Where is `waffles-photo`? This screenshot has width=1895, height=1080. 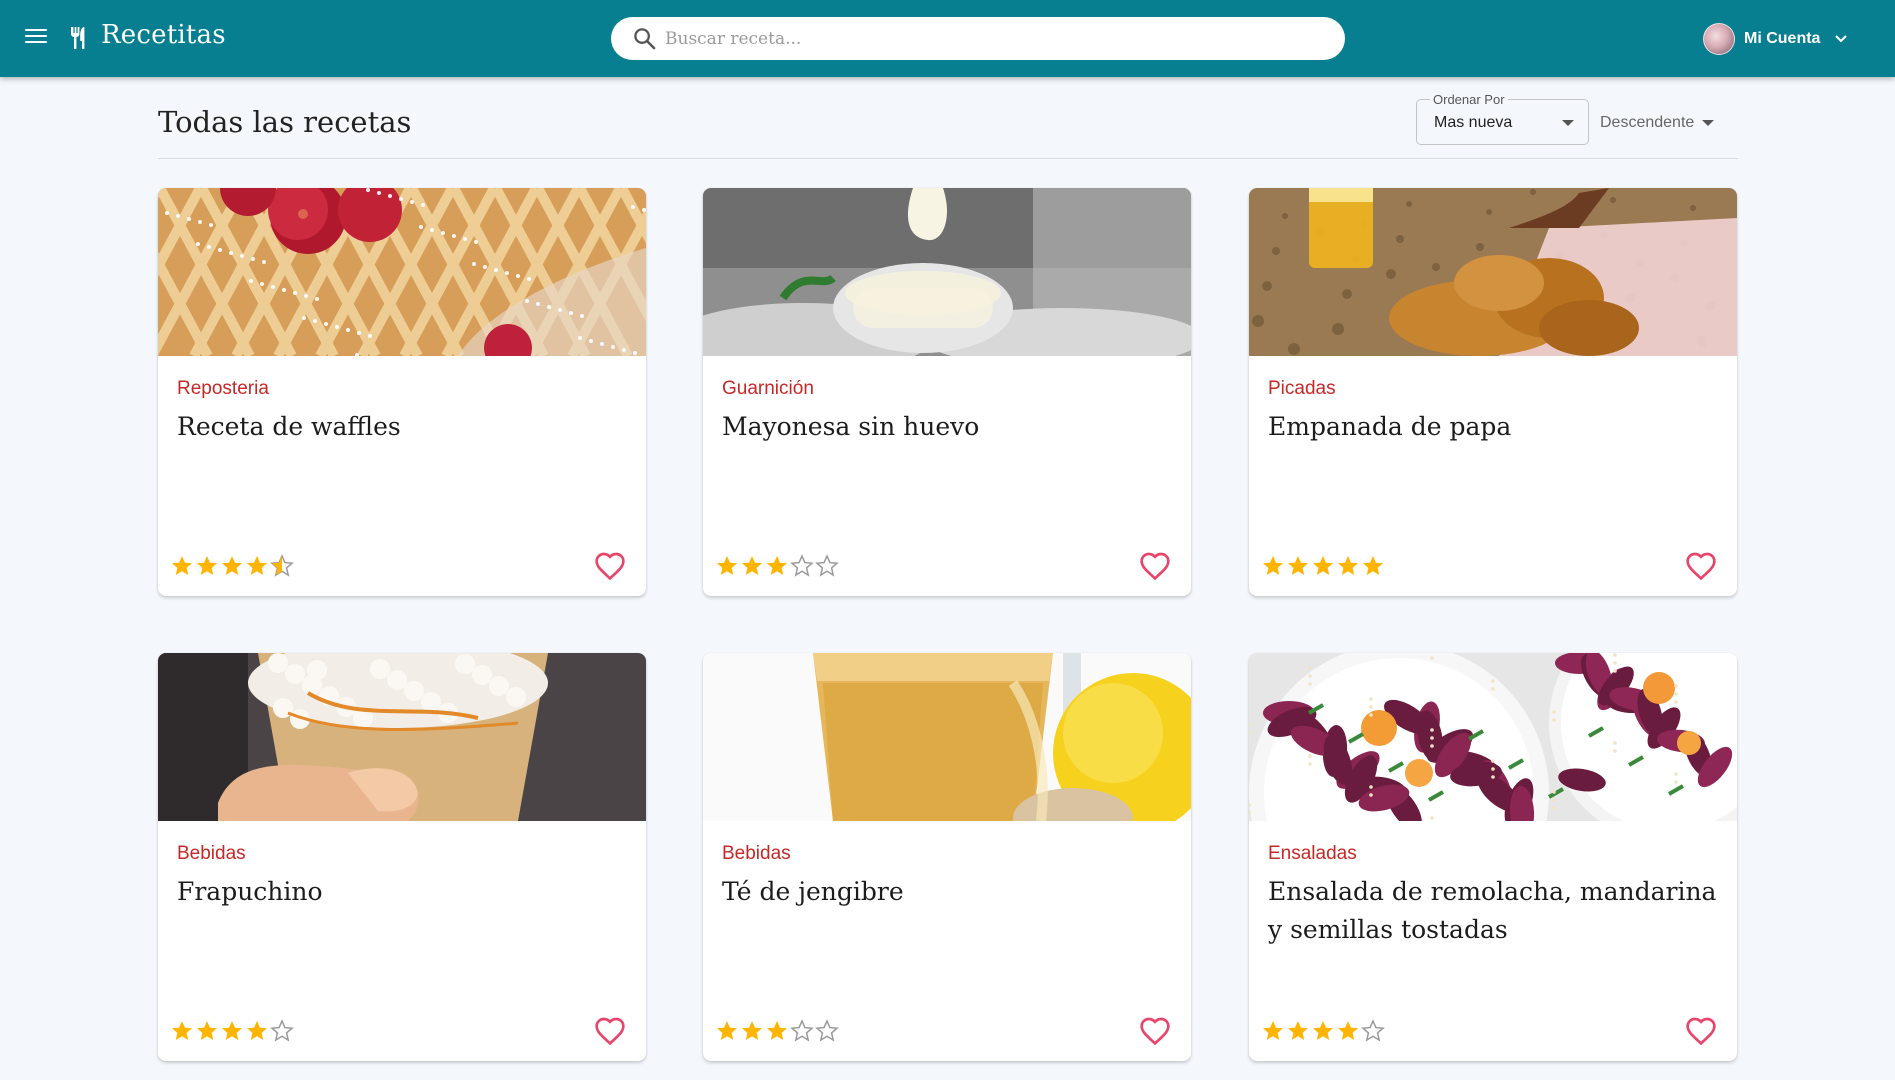
waffles-photo is located at coordinates (402, 272).